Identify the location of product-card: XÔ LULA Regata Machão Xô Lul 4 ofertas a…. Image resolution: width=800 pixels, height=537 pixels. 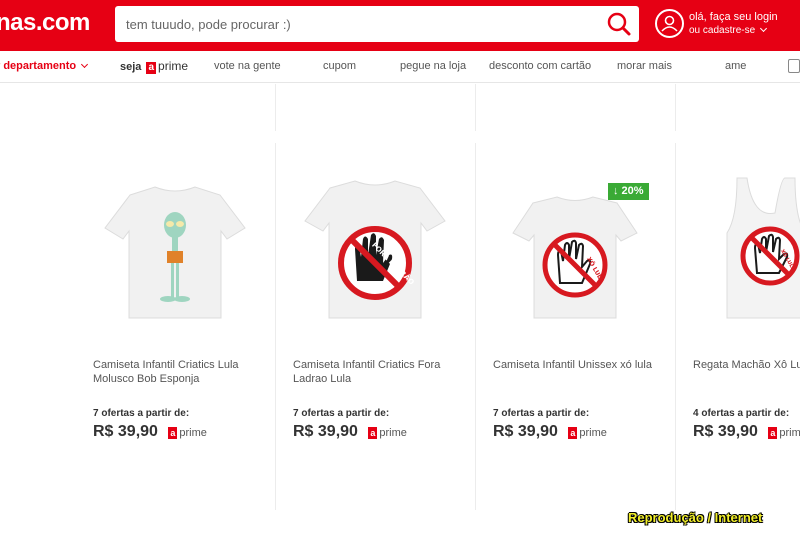
(737, 326).